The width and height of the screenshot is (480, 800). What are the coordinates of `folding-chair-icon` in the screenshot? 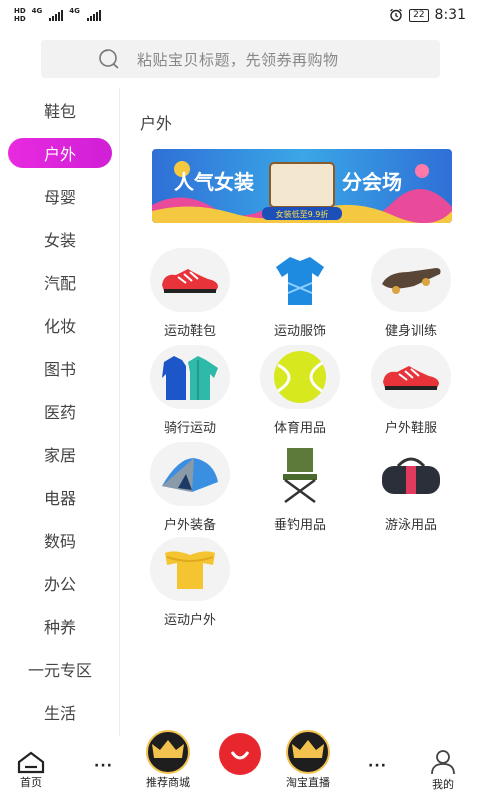 It's located at (300, 474).